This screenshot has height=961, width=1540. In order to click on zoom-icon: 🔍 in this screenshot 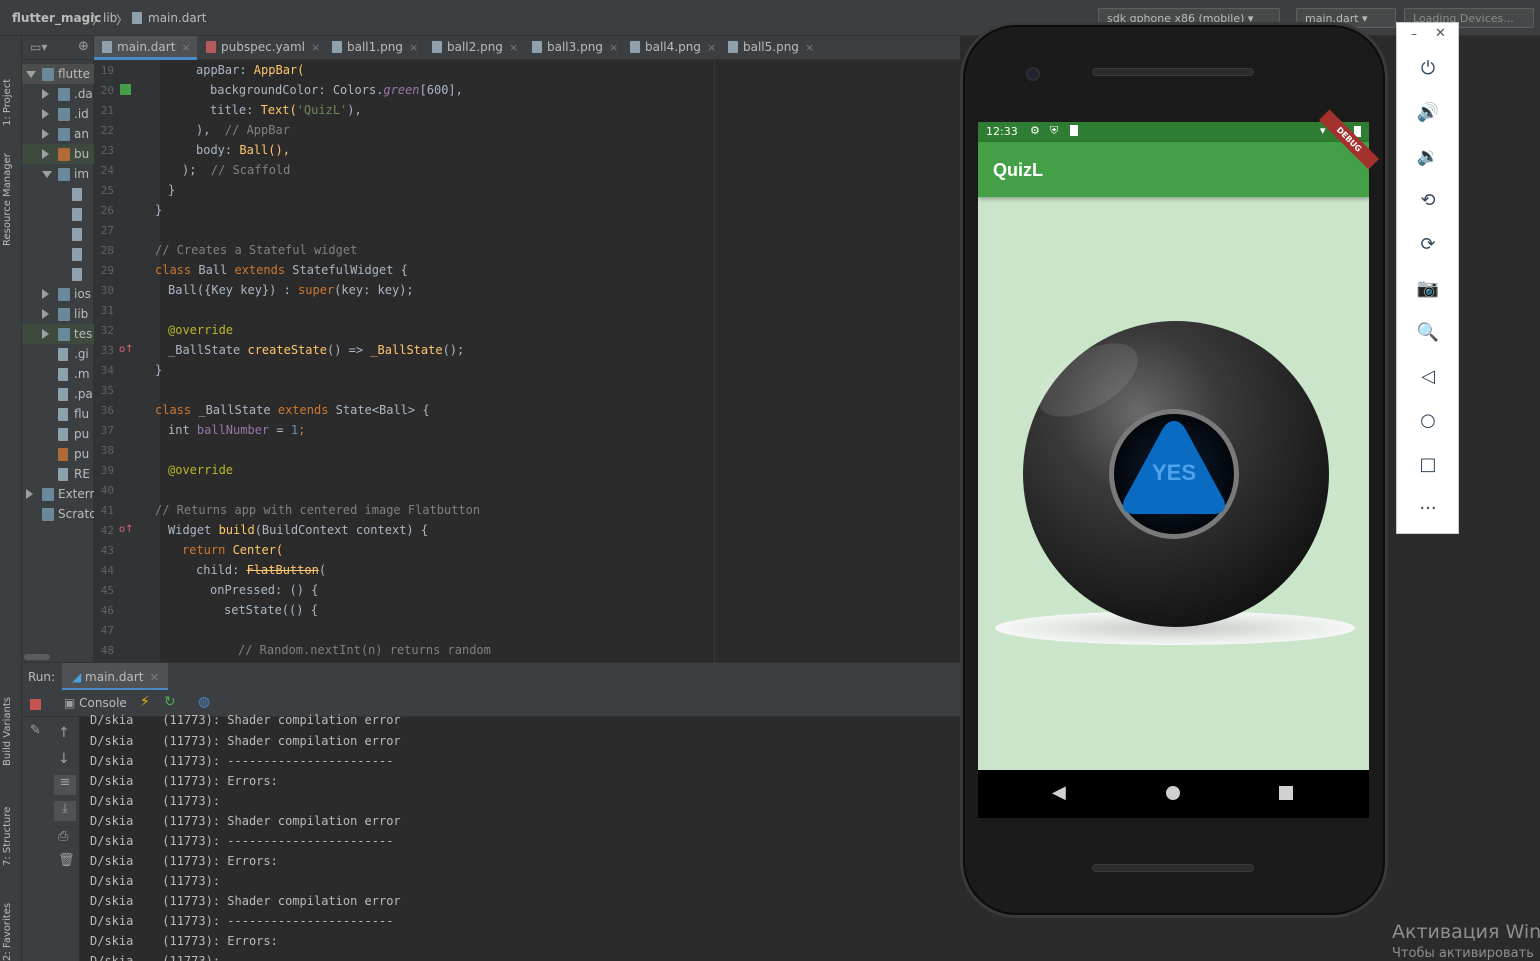, I will do `click(1428, 332)`.